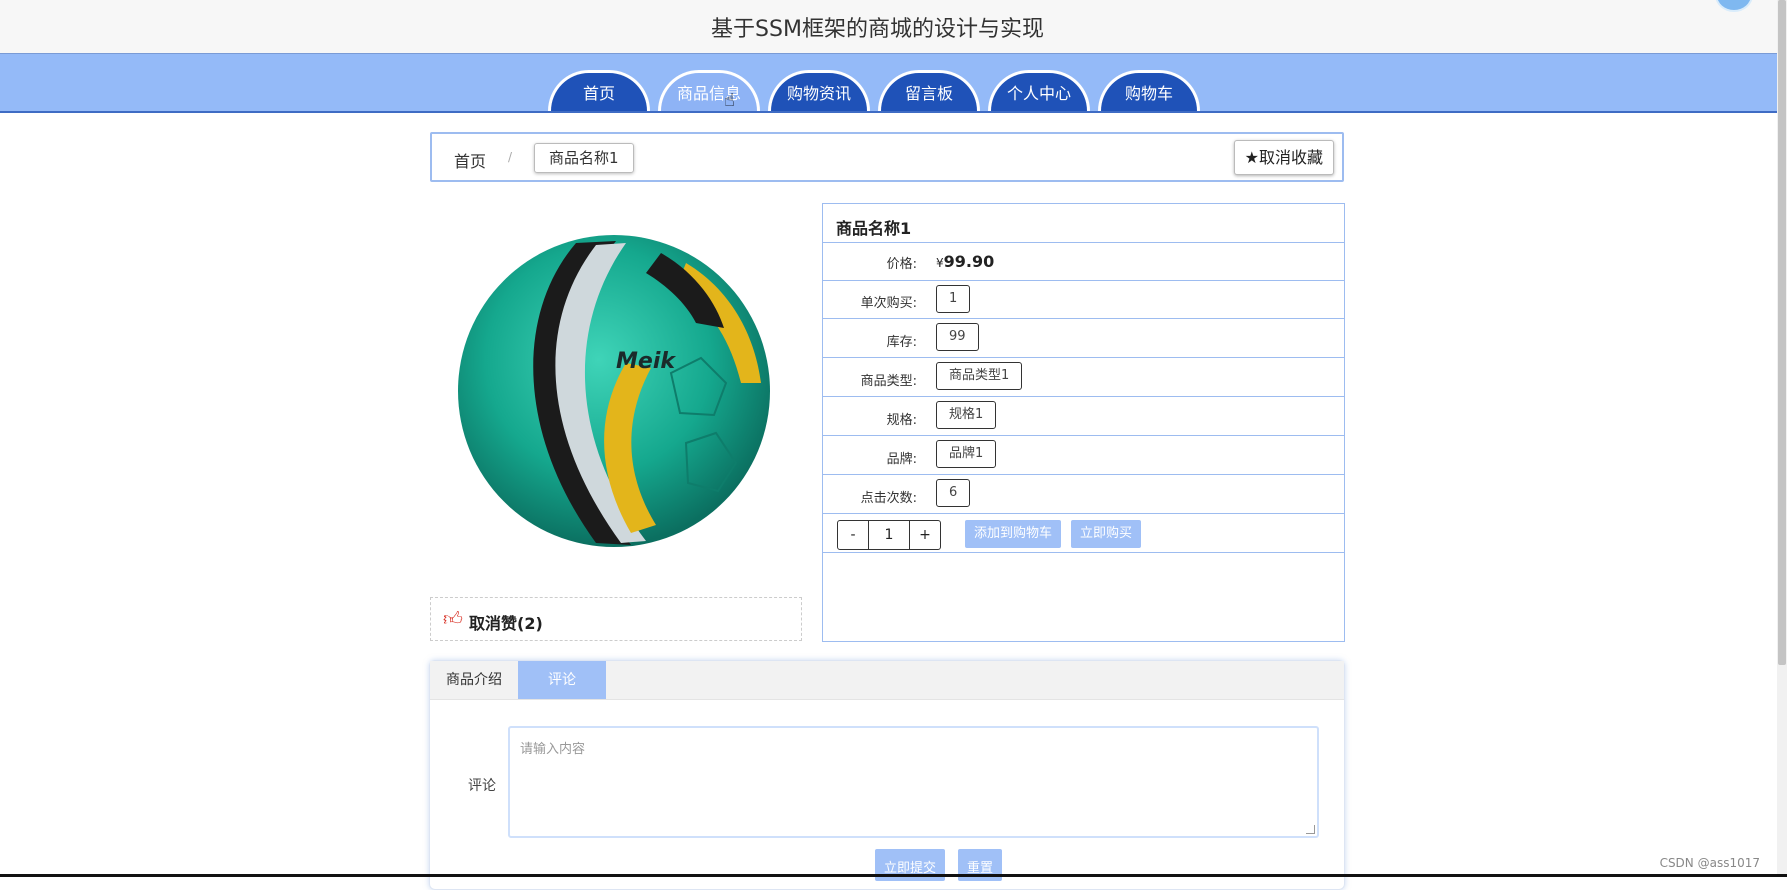  I want to click on field-value: 1, so click(953, 299).